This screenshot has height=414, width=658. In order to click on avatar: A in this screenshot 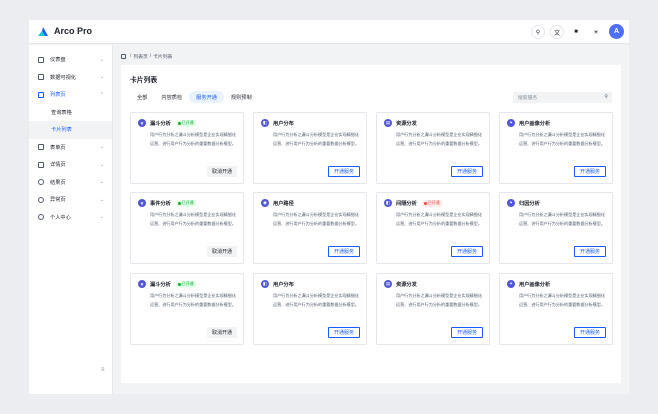, I will do `click(616, 31)`.